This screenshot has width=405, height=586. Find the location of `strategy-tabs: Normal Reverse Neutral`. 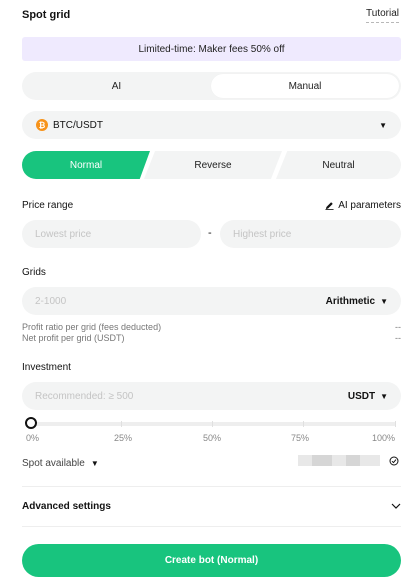

strategy-tabs: Normal Reverse Neutral is located at coordinates (211, 165).